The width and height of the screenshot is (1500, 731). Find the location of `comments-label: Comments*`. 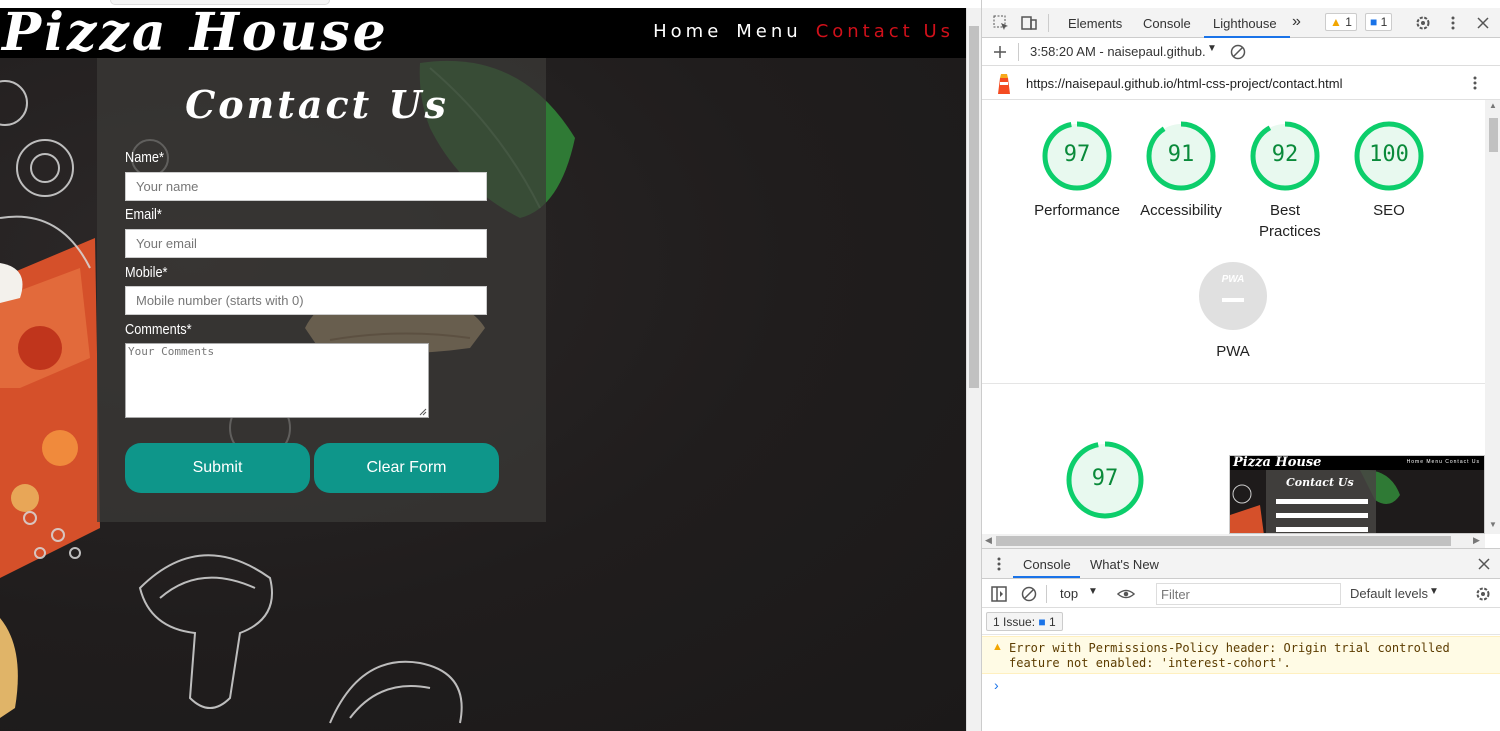

comments-label: Comments* is located at coordinates (158, 329).